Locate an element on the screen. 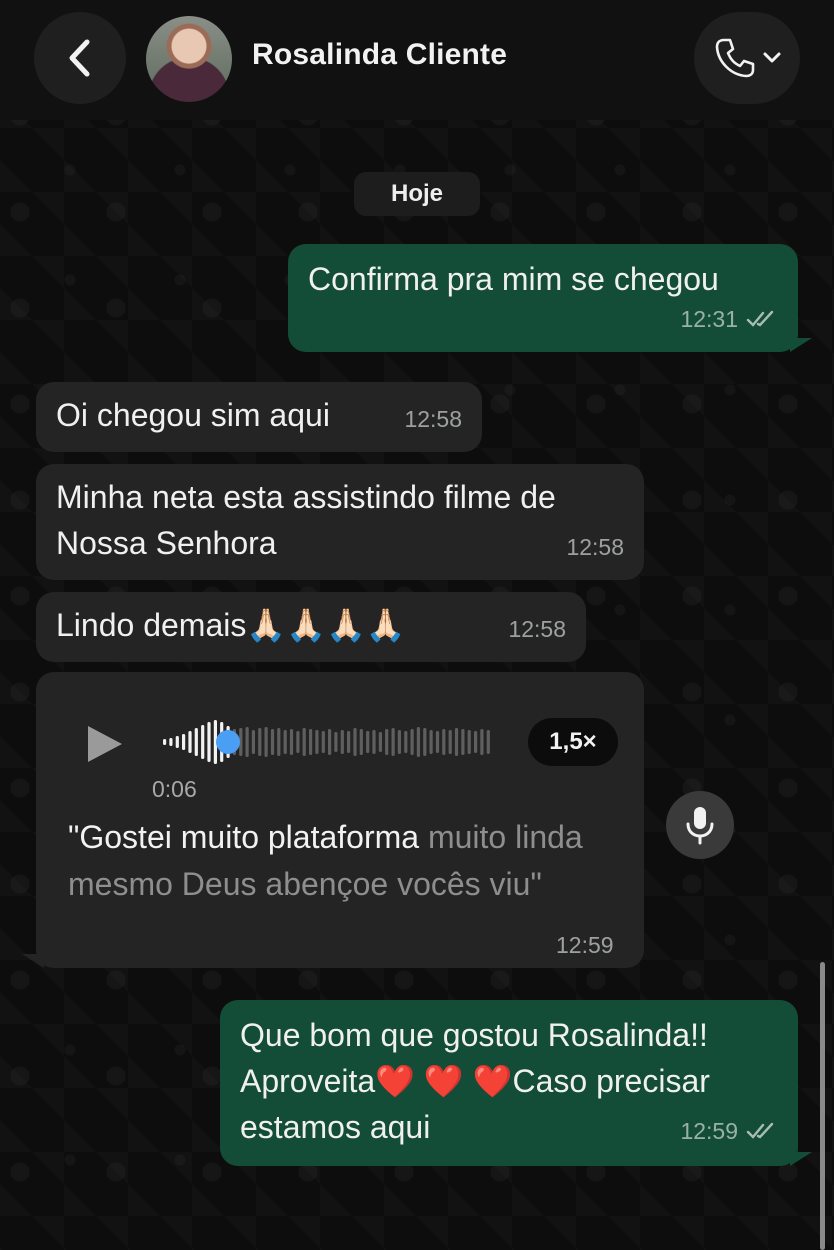  message-text: Oi chegou sim aqui is located at coordinates (193, 415).